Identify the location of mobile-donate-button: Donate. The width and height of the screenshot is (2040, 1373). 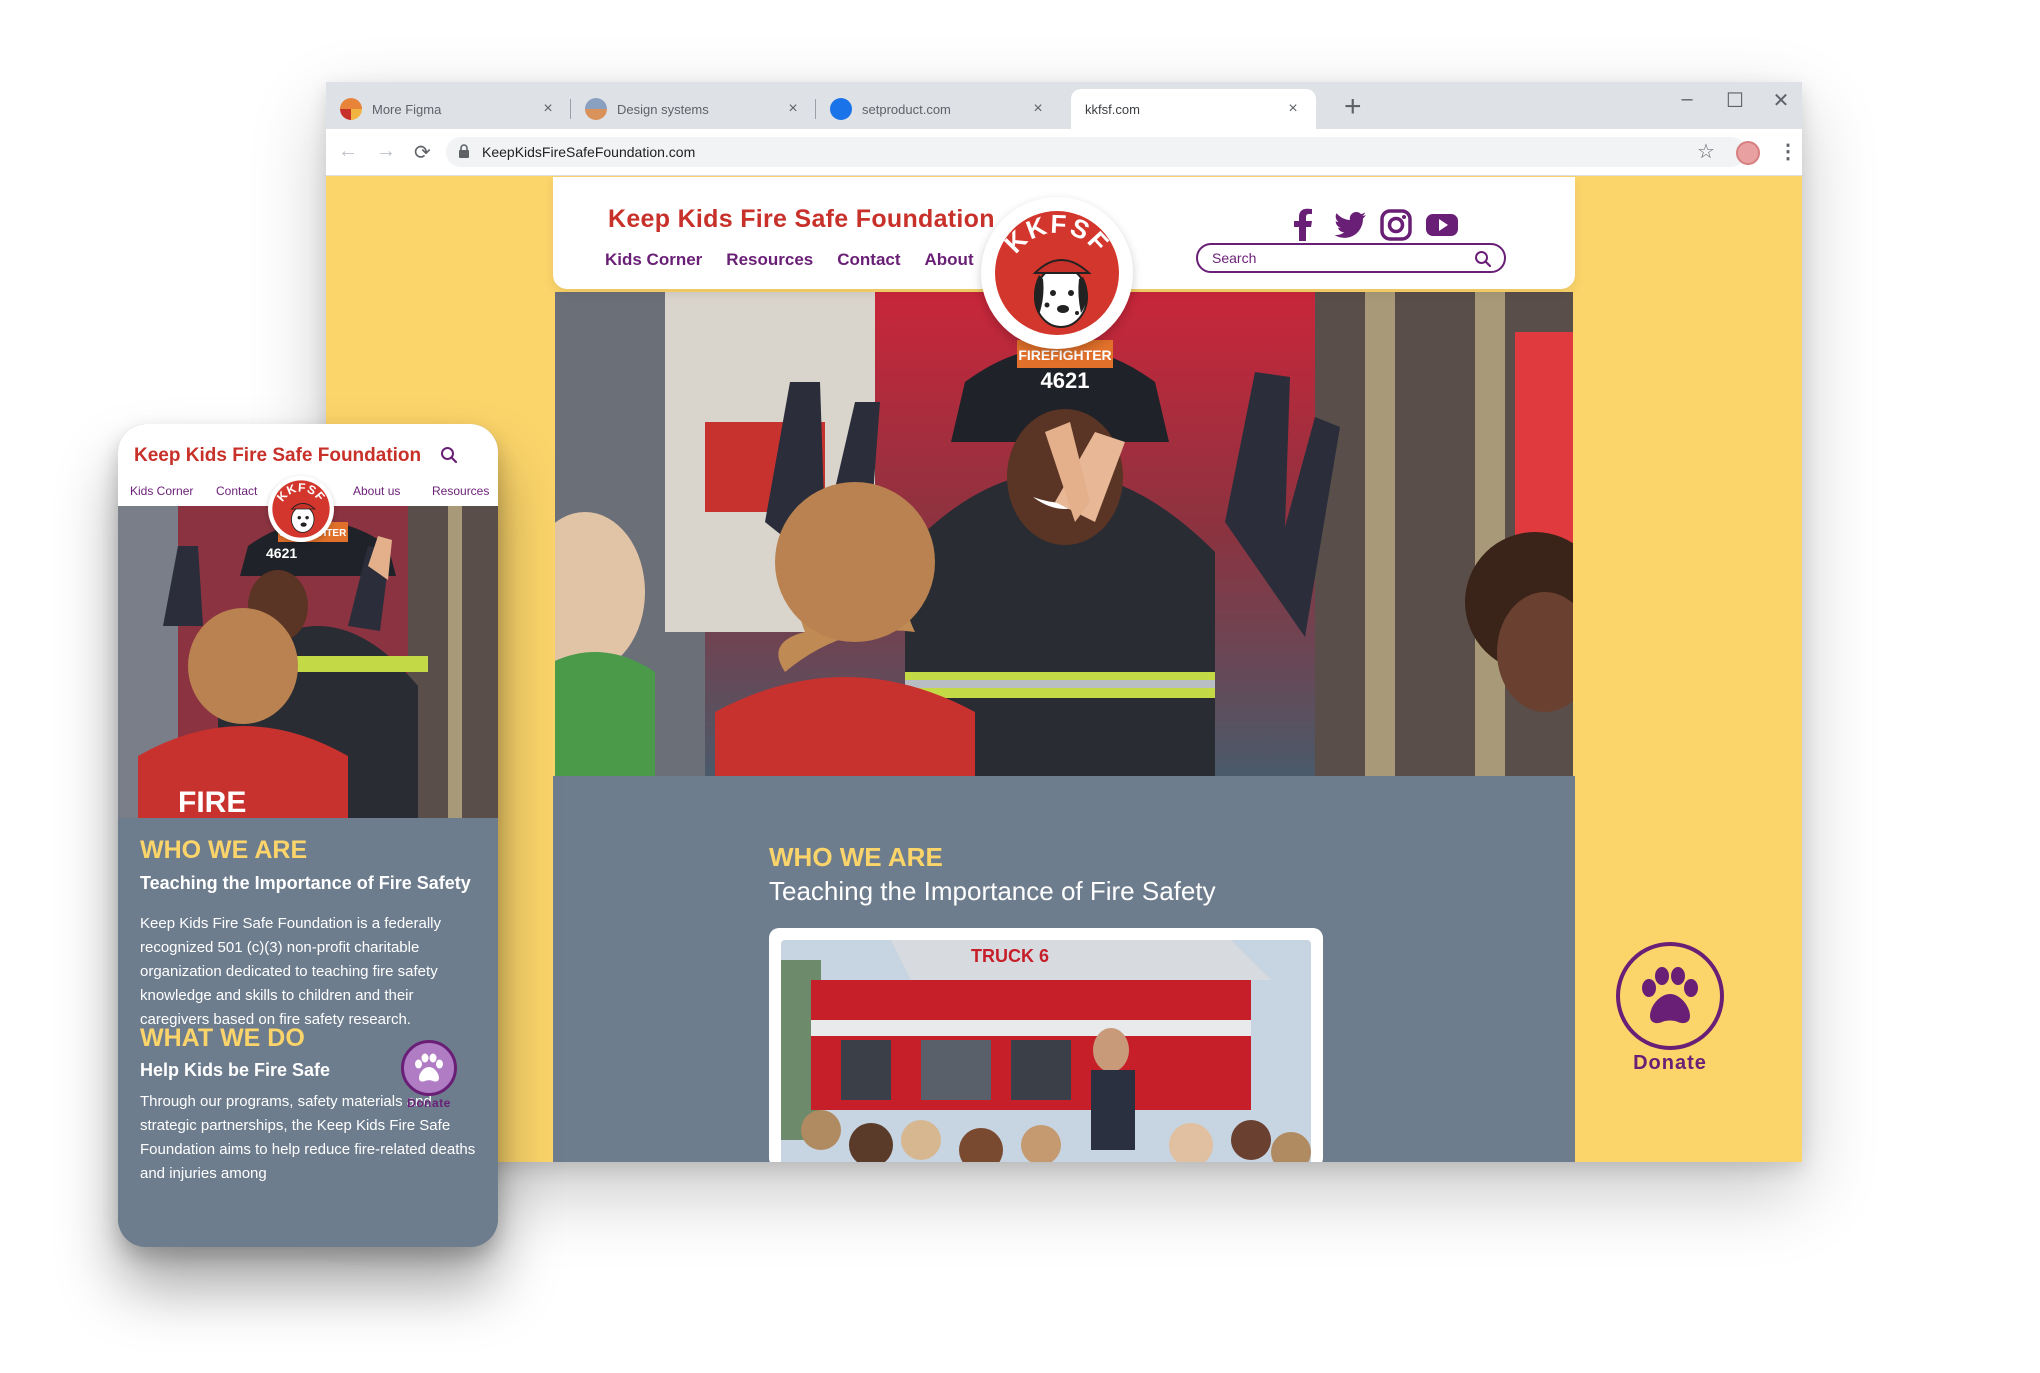
(429, 1075).